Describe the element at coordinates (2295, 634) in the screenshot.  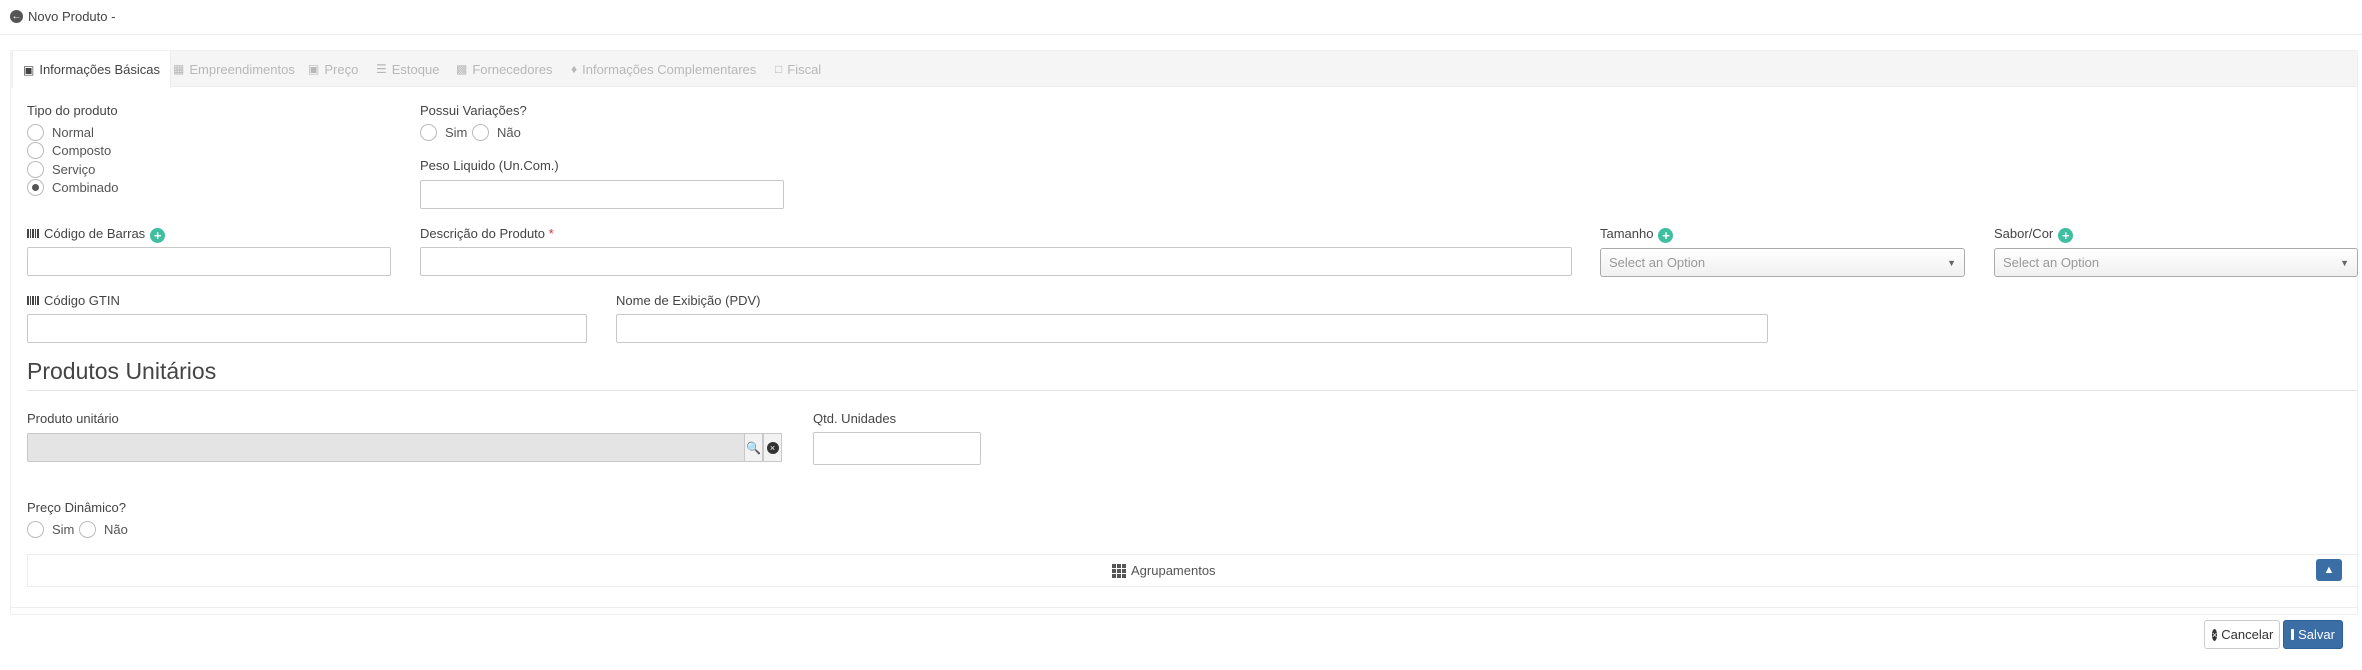
I see `floppy-icon` at that location.